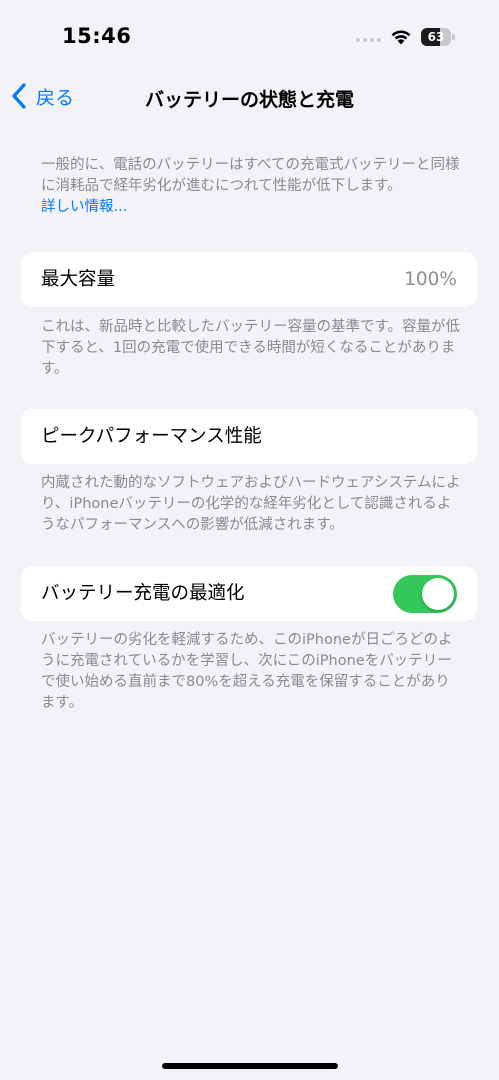 The height and width of the screenshot is (1080, 499). What do you see at coordinates (78, 279) in the screenshot?
I see `max-capacity-label: 最大容量` at bounding box center [78, 279].